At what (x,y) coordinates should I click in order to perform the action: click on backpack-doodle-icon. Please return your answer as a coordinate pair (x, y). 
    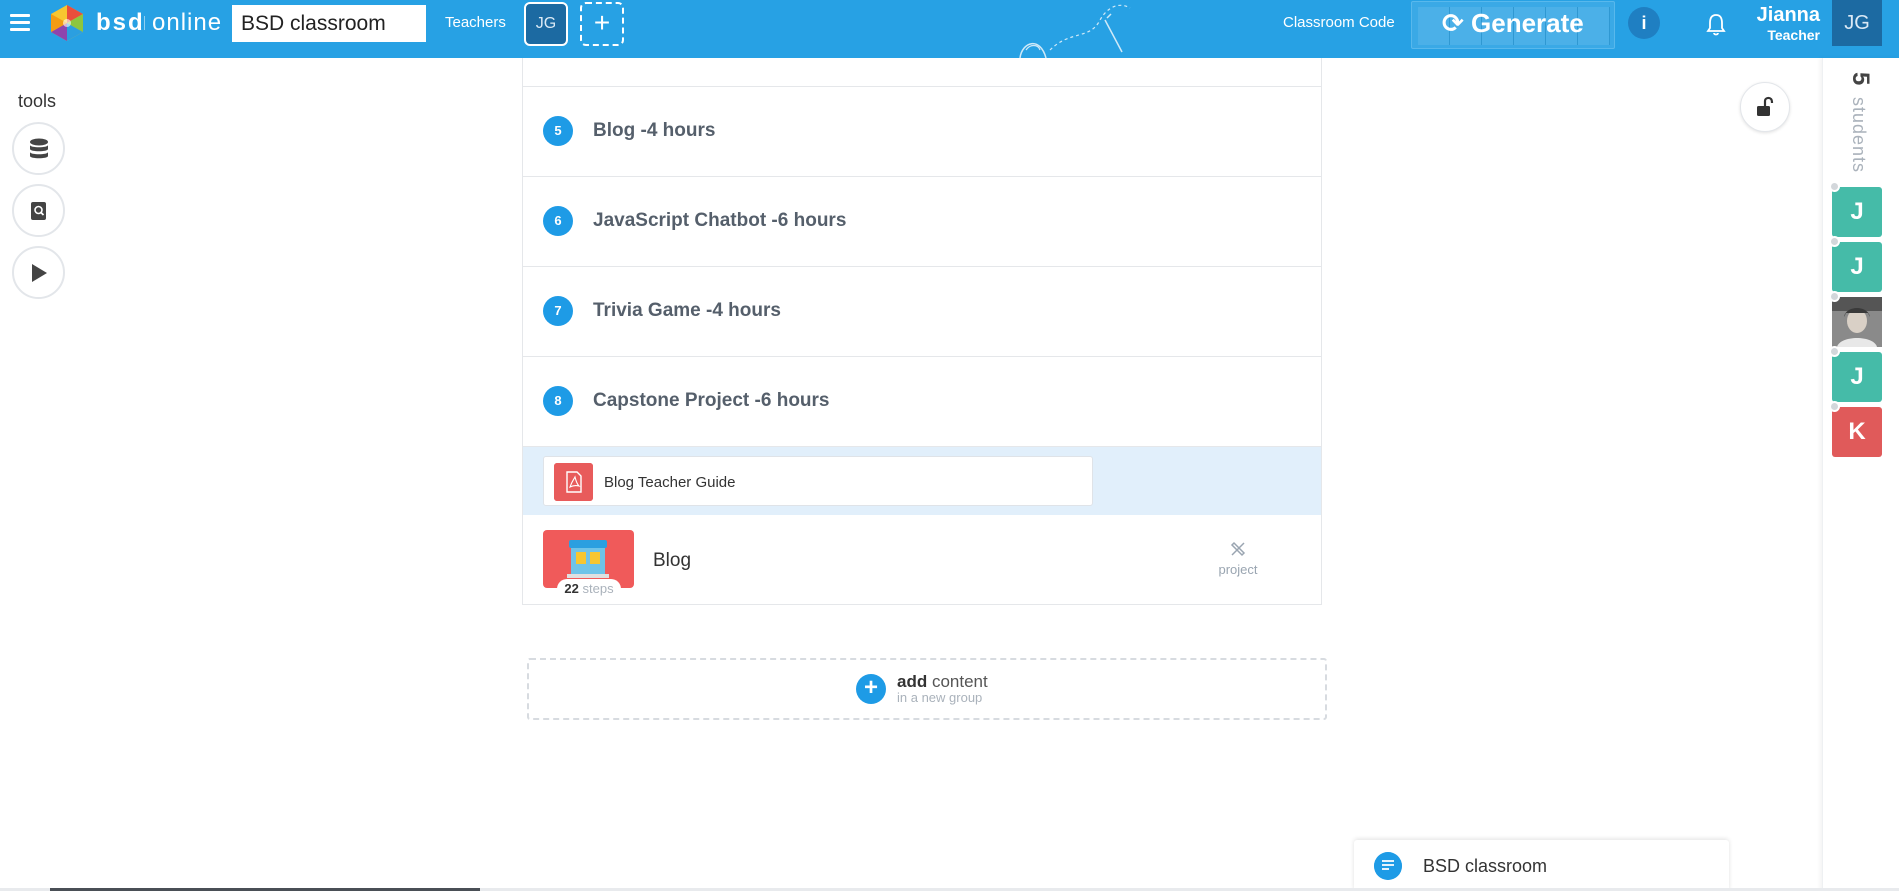
    Looking at the image, I should click on (1075, 31).